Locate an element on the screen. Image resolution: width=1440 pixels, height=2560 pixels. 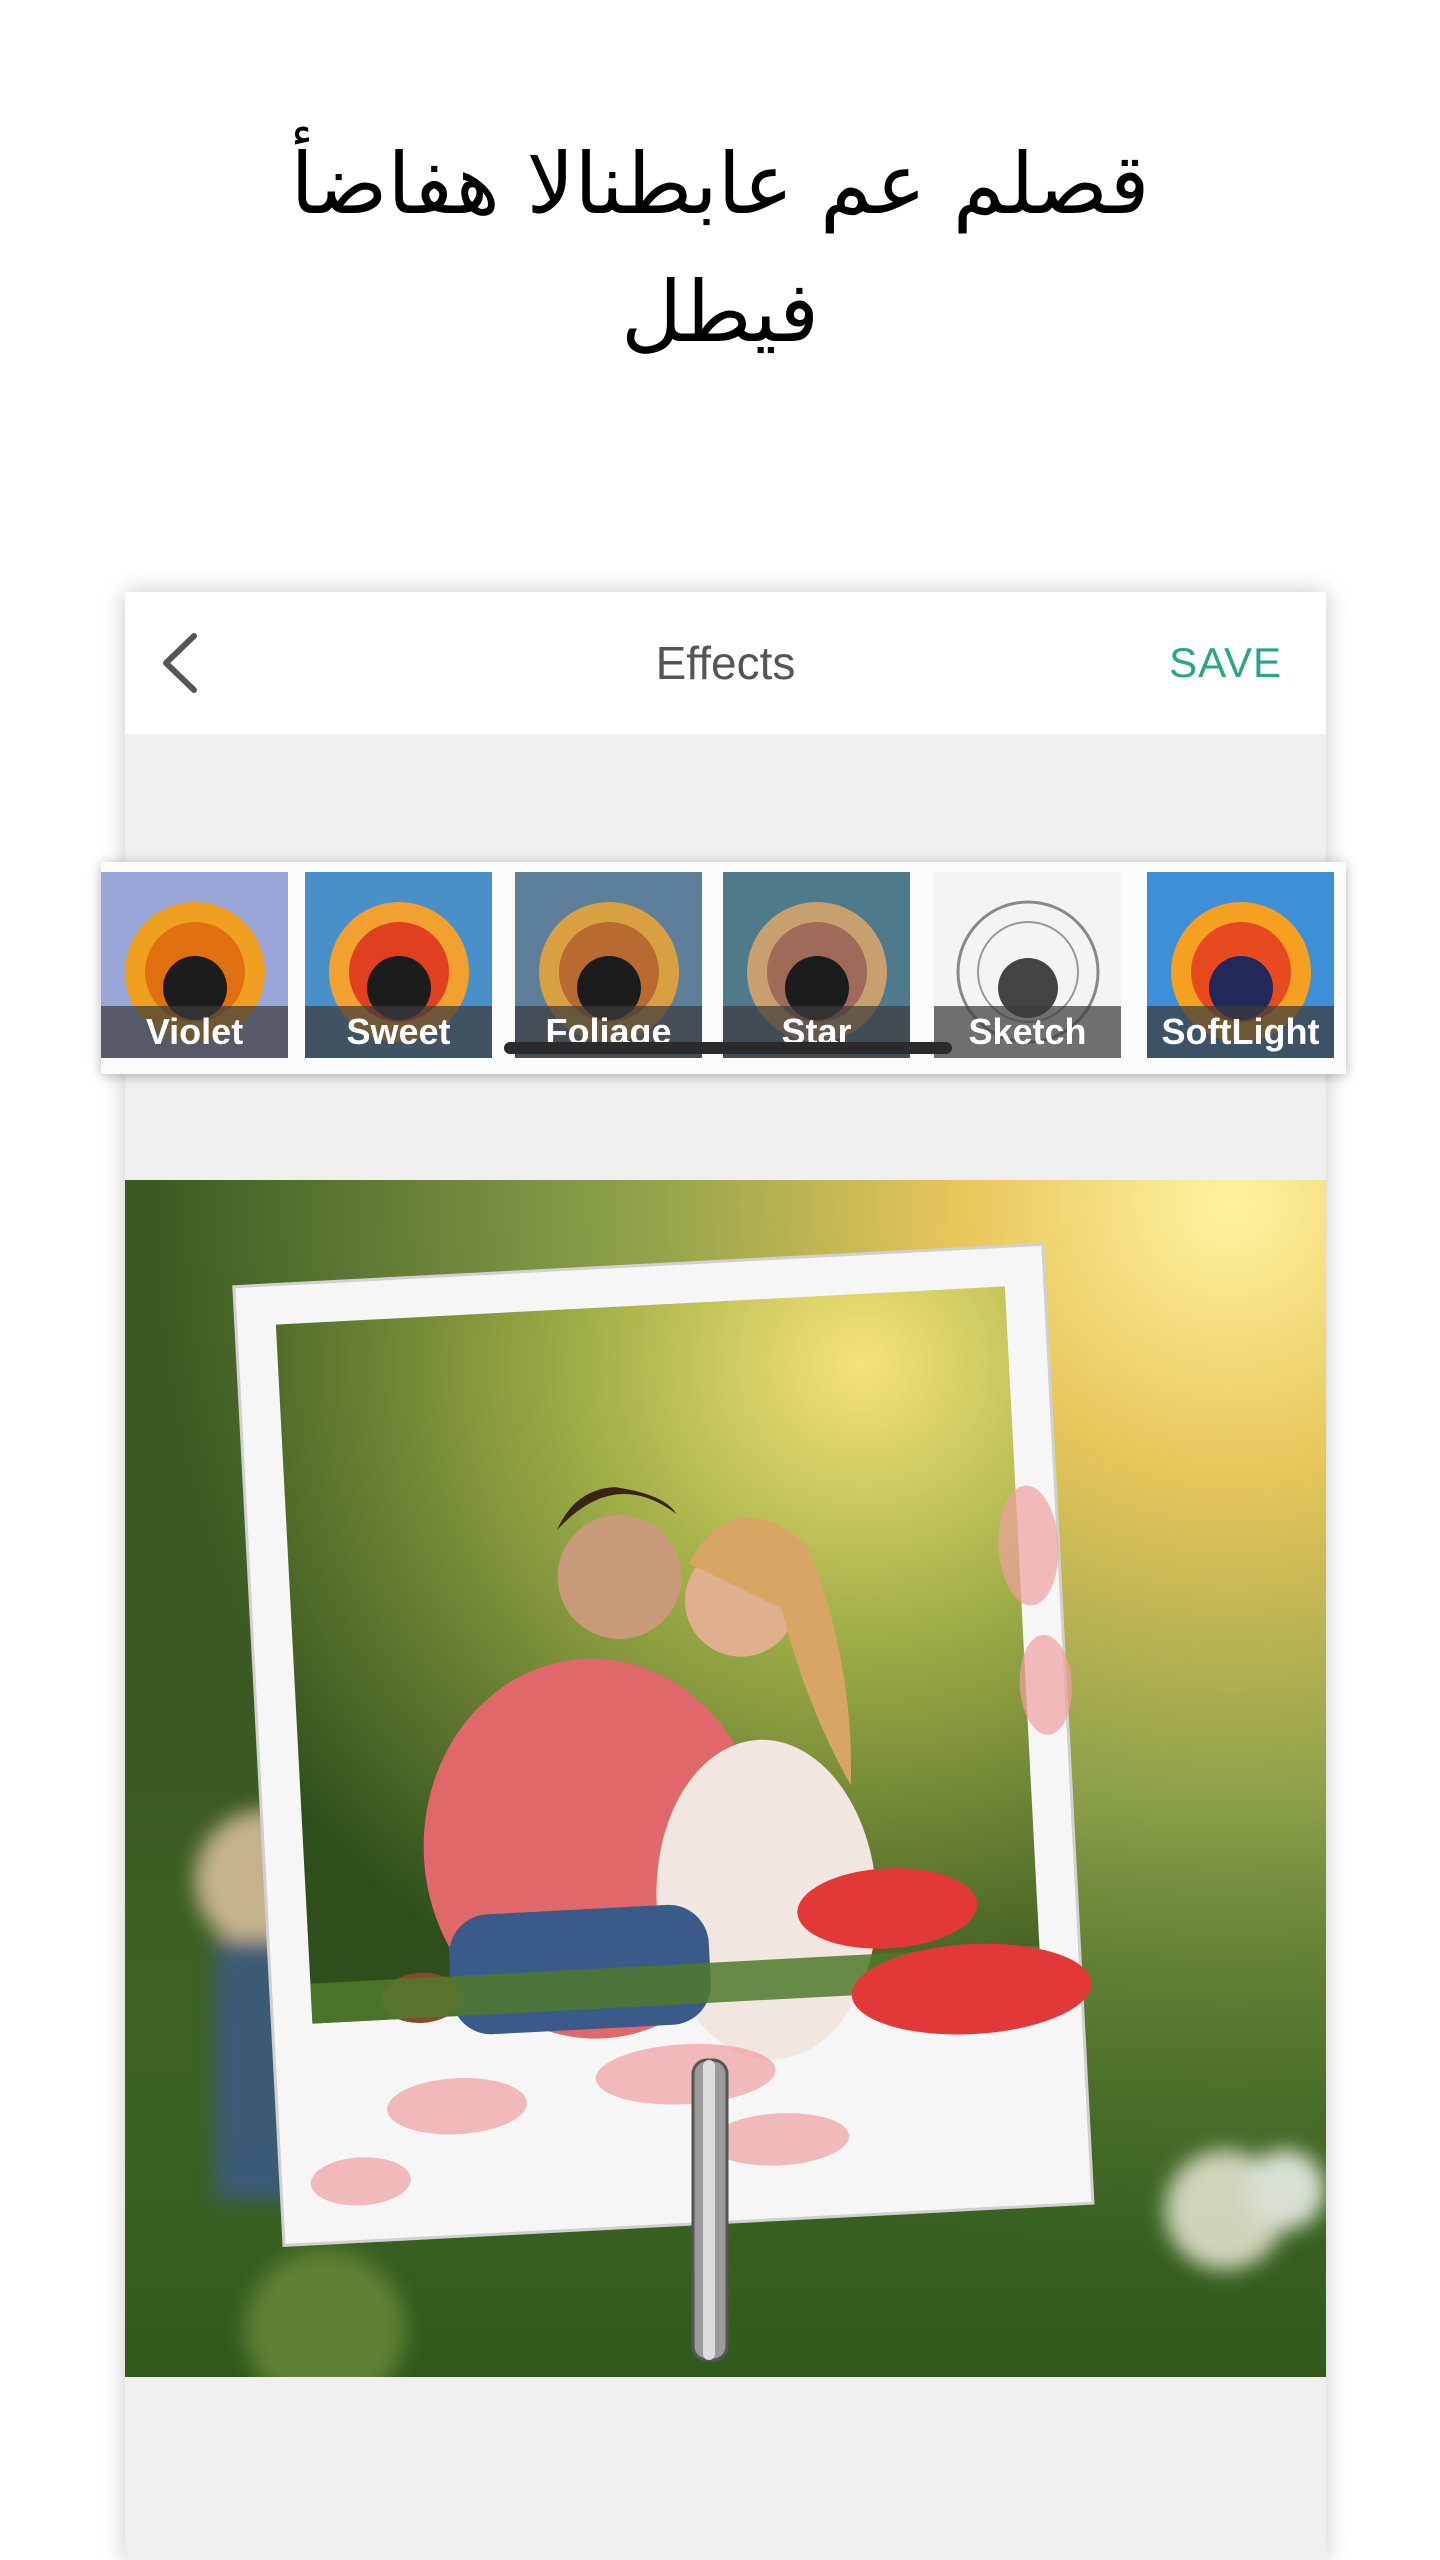
save-button: SAVE is located at coordinates (1225, 663).